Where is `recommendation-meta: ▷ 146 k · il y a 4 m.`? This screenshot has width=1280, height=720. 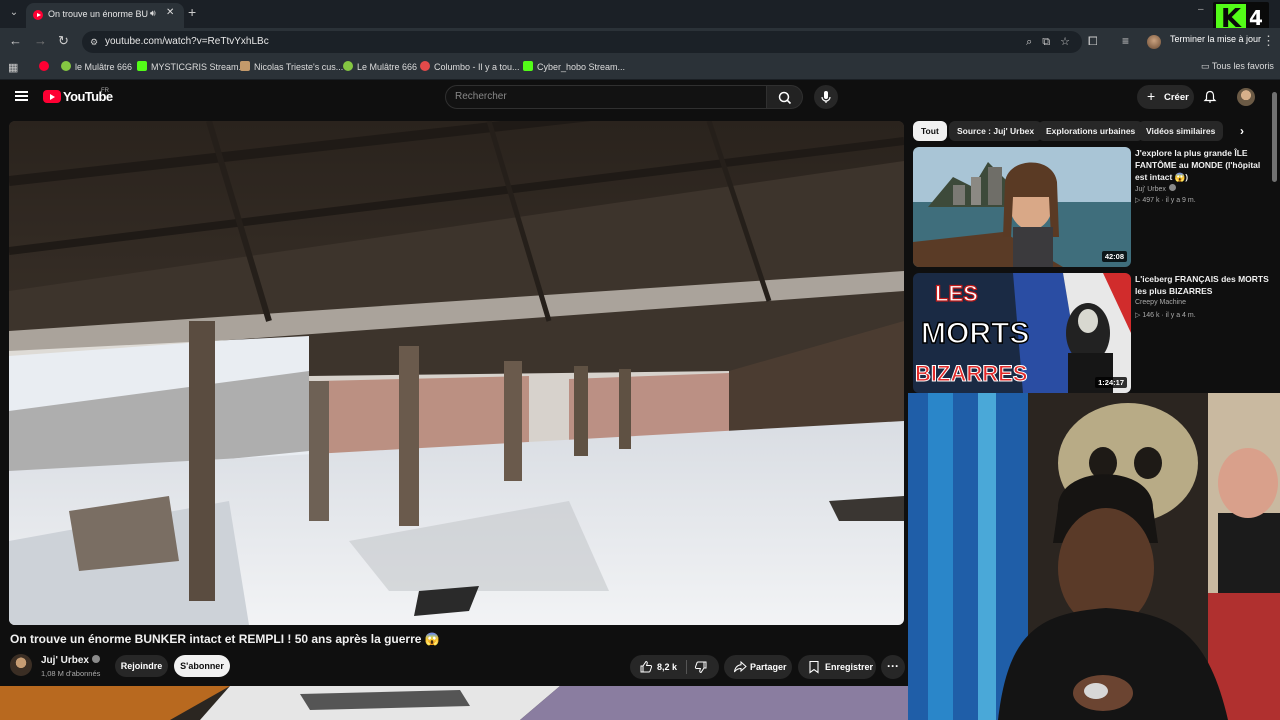
recommendation-meta: ▷ 146 k · il y a 4 m. is located at coordinates (1165, 315).